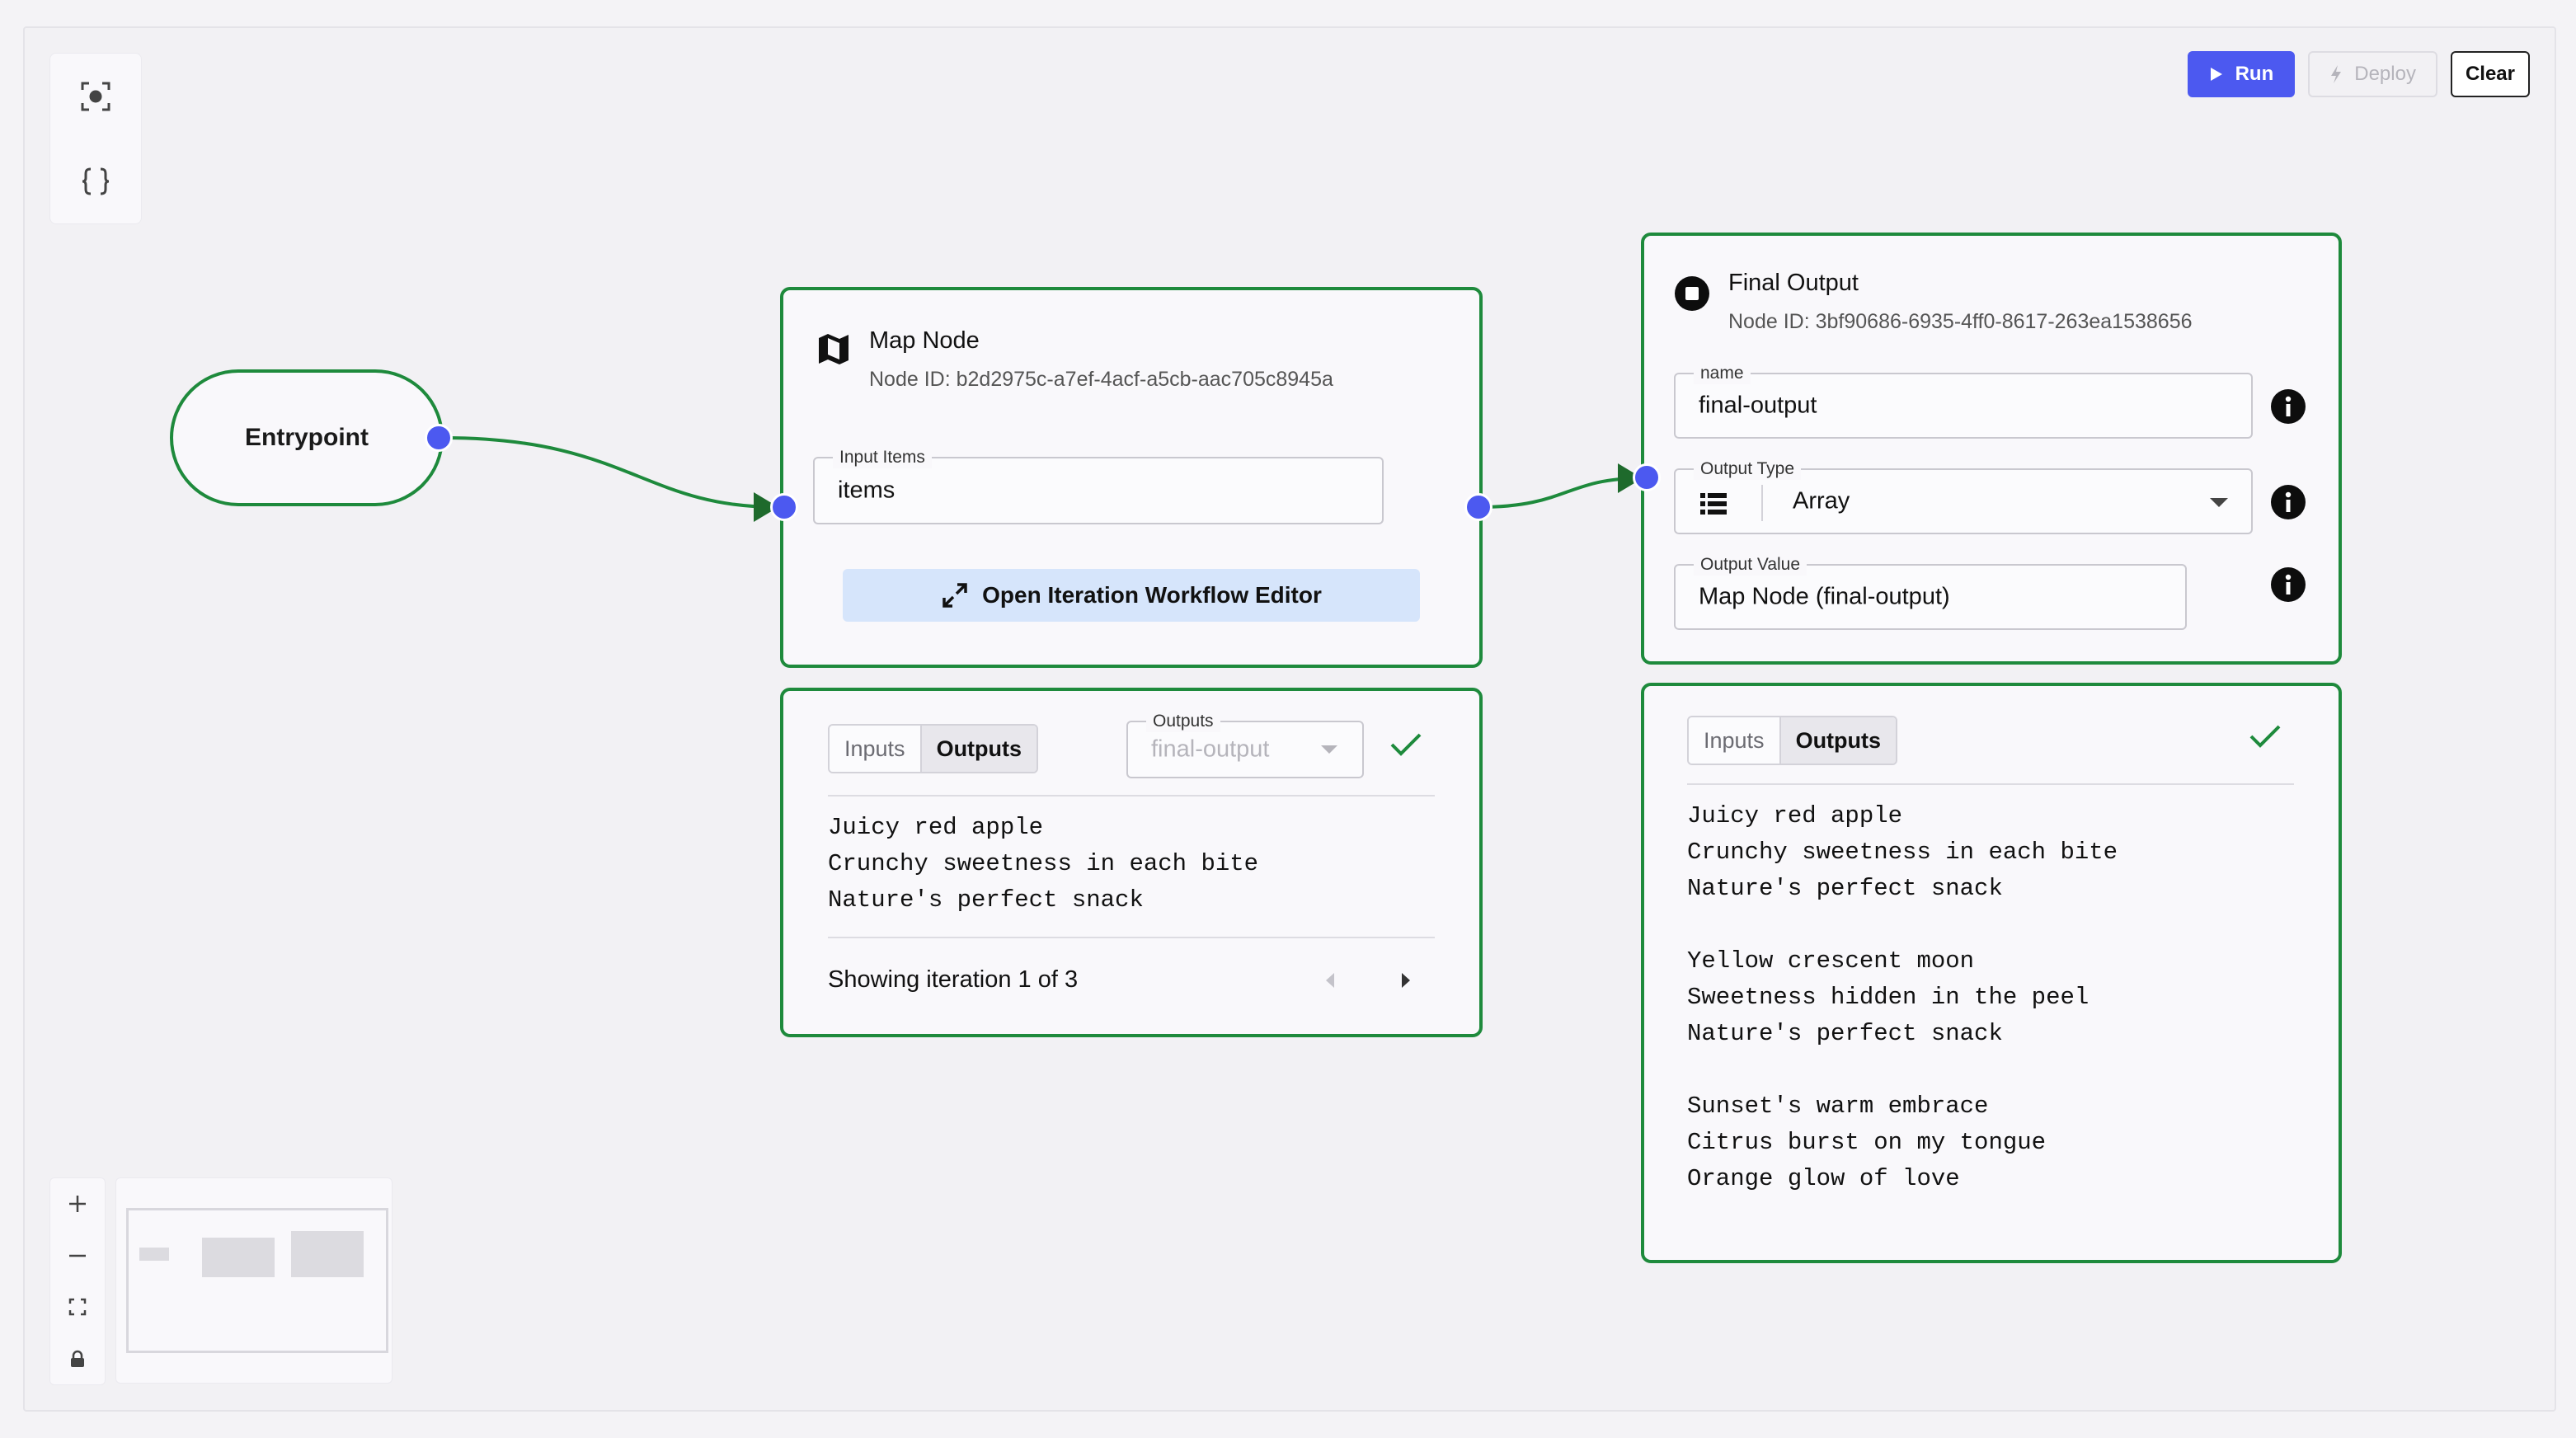 The width and height of the screenshot is (2576, 1438). Describe the element at coordinates (1821, 501) in the screenshot. I see `output-type-value: Array` at that location.